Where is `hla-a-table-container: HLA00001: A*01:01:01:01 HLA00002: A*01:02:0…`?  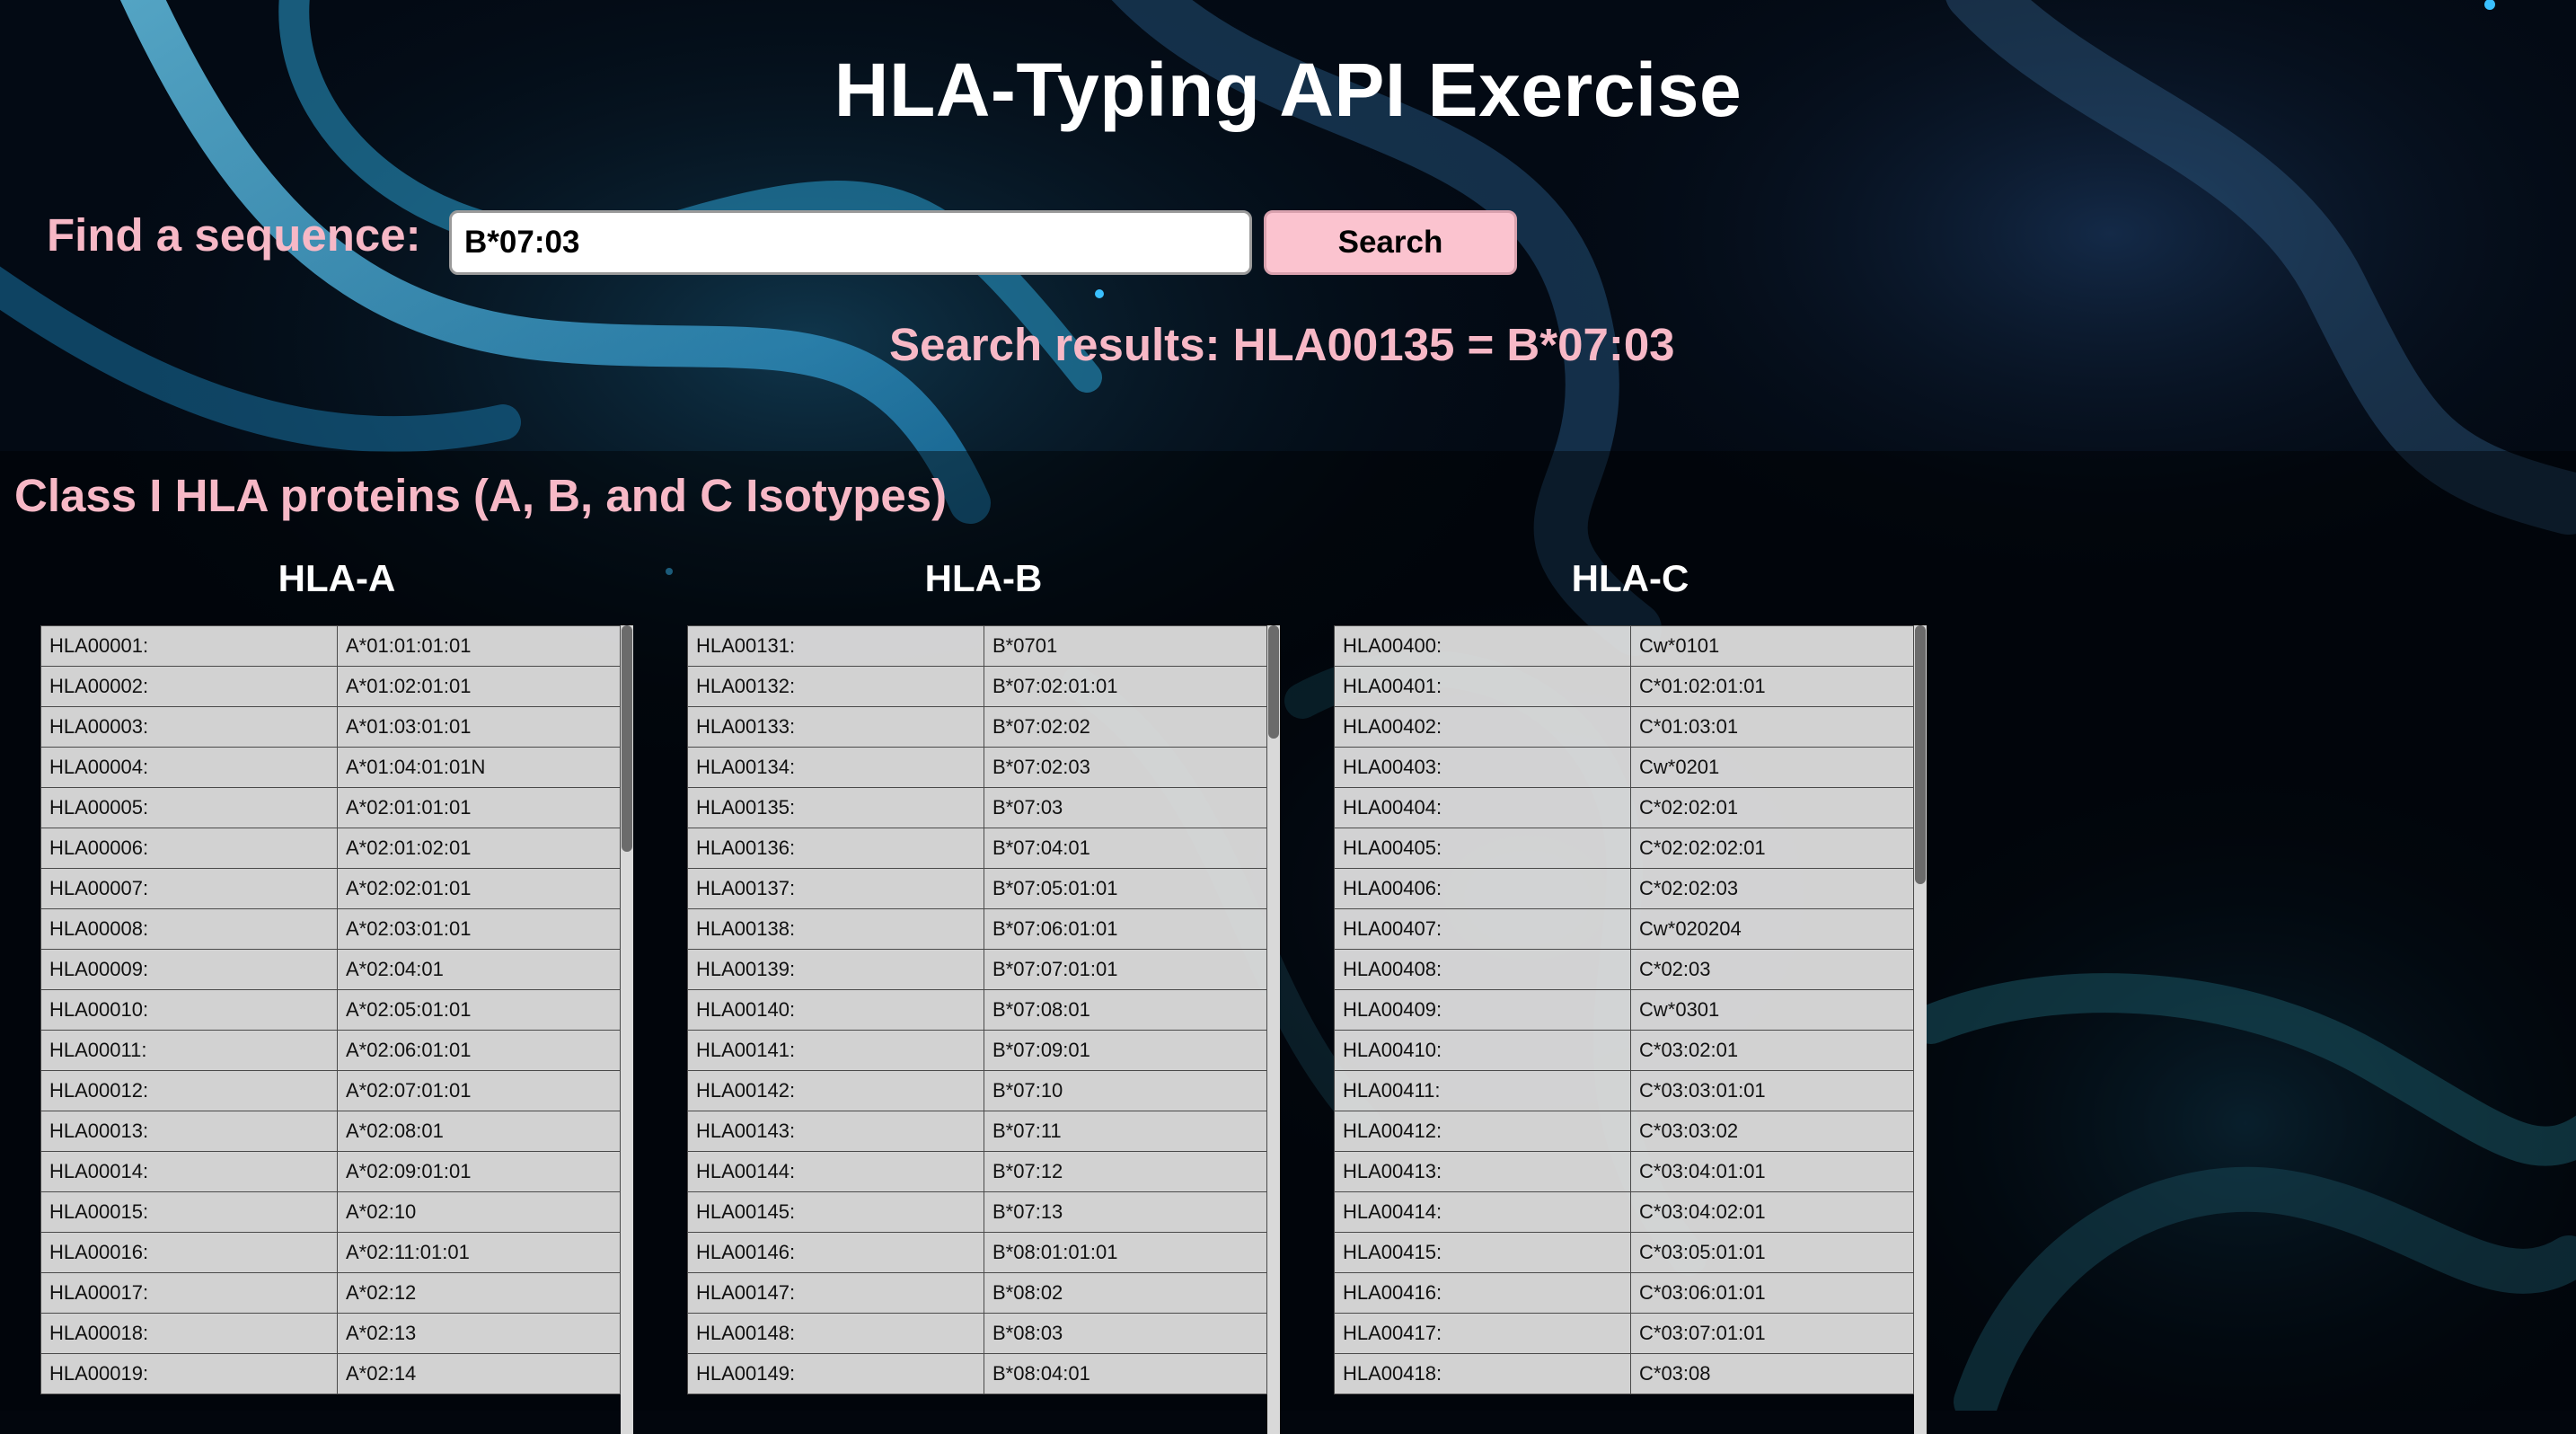
hla-a-table-container: HLA00001: A*01:01:01:01 HLA00002: A*01:02:0… is located at coordinates (336, 1029).